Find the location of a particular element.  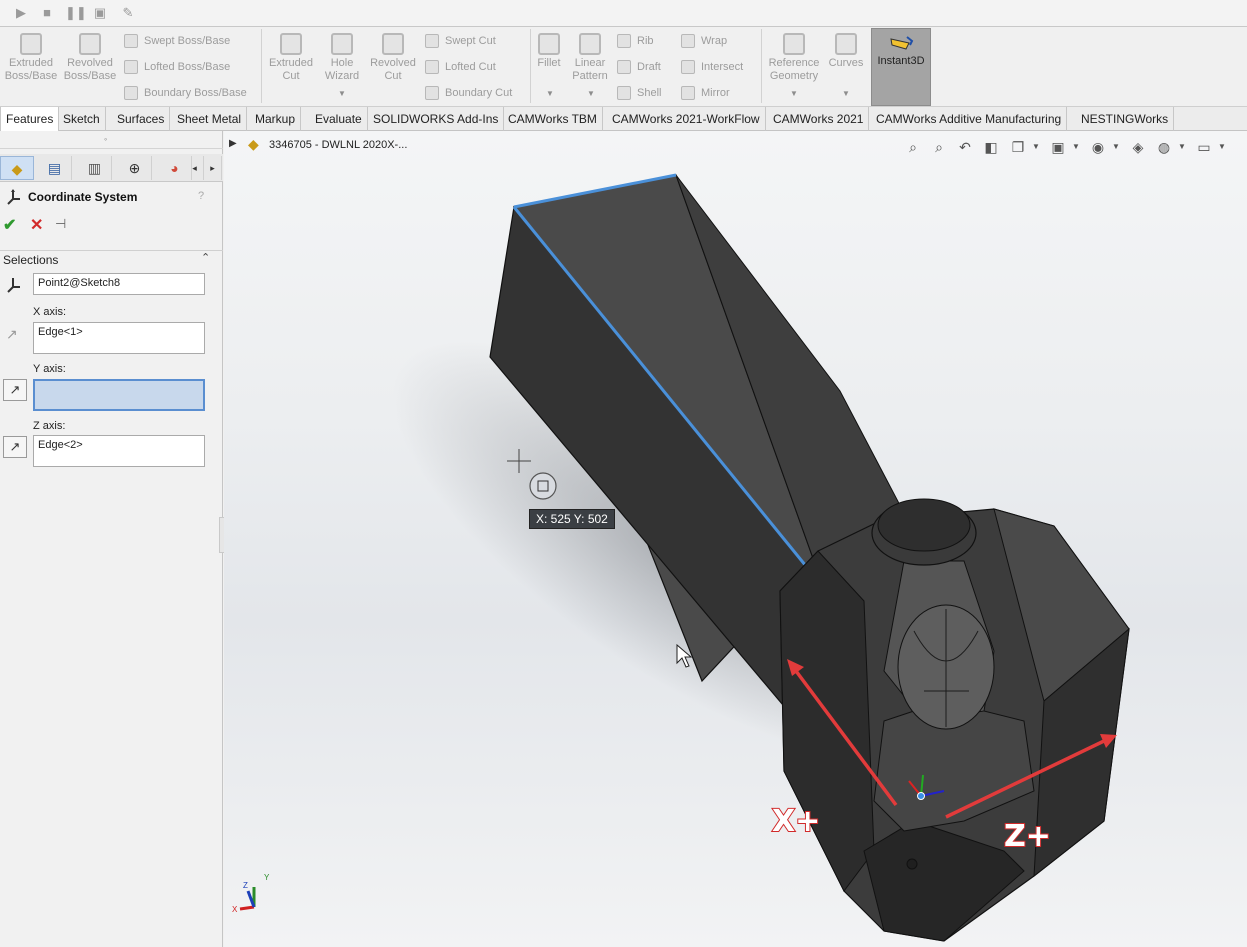

selections-section-header: Selections is located at coordinates (30, 260).